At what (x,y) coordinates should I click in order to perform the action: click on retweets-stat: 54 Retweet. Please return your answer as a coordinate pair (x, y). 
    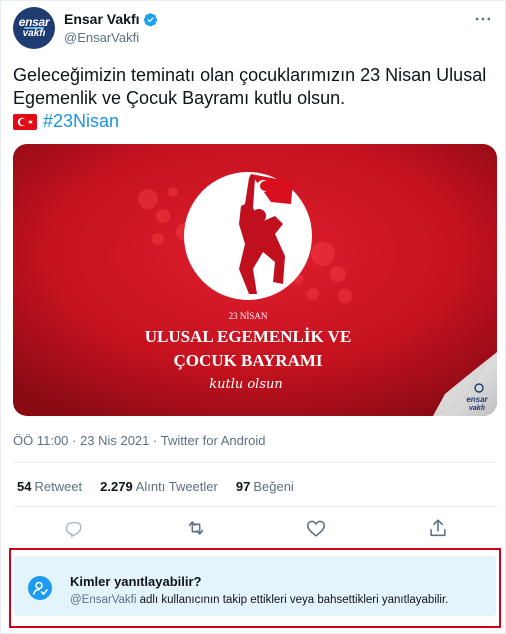
    Looking at the image, I should click on (49, 486).